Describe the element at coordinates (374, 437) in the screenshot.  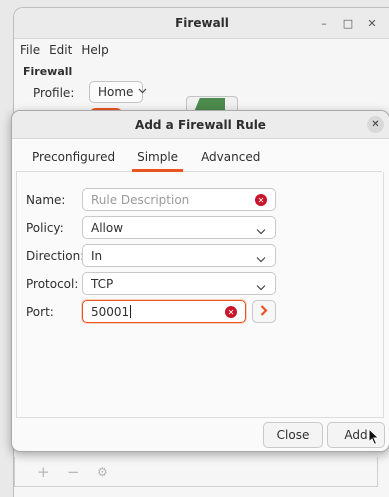
I see `mouse-pointer-icon` at that location.